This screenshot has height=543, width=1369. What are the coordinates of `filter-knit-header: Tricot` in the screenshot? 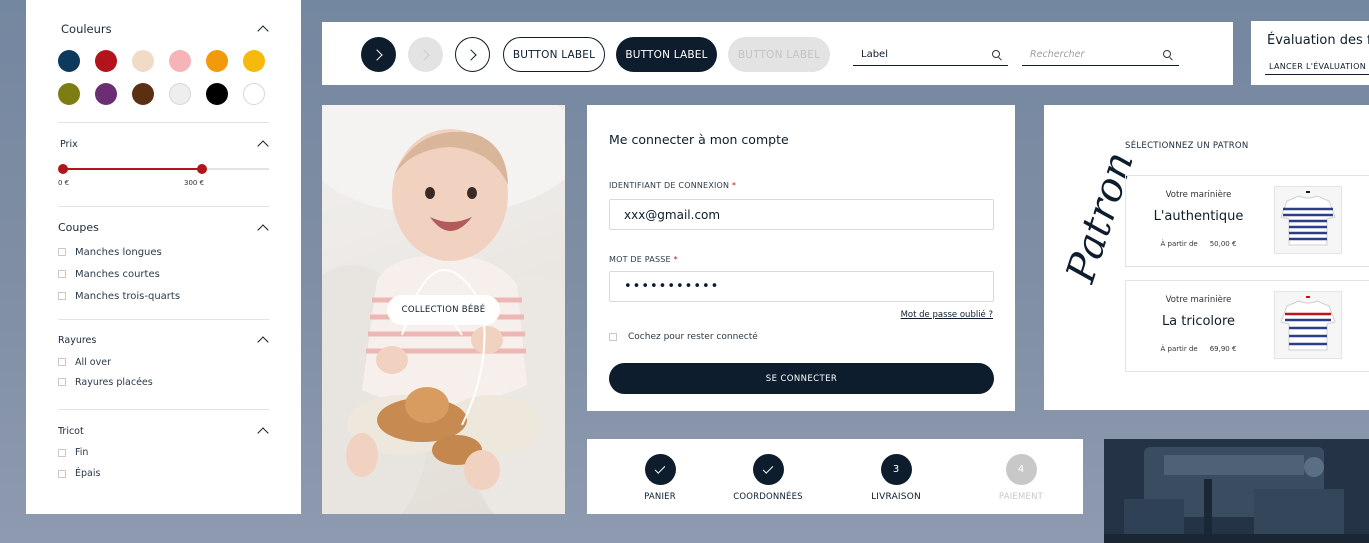 It's located at (163, 432).